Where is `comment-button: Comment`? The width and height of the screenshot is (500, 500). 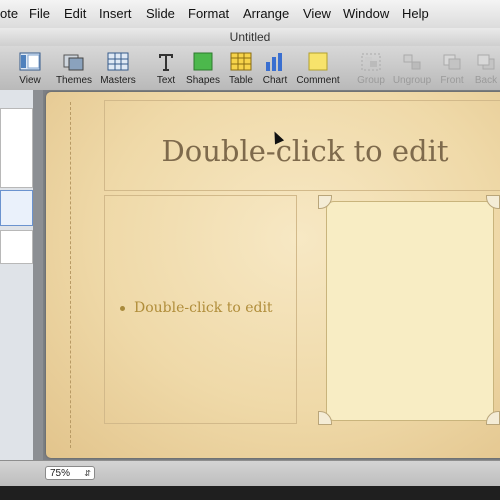 comment-button: Comment is located at coordinates (318, 69).